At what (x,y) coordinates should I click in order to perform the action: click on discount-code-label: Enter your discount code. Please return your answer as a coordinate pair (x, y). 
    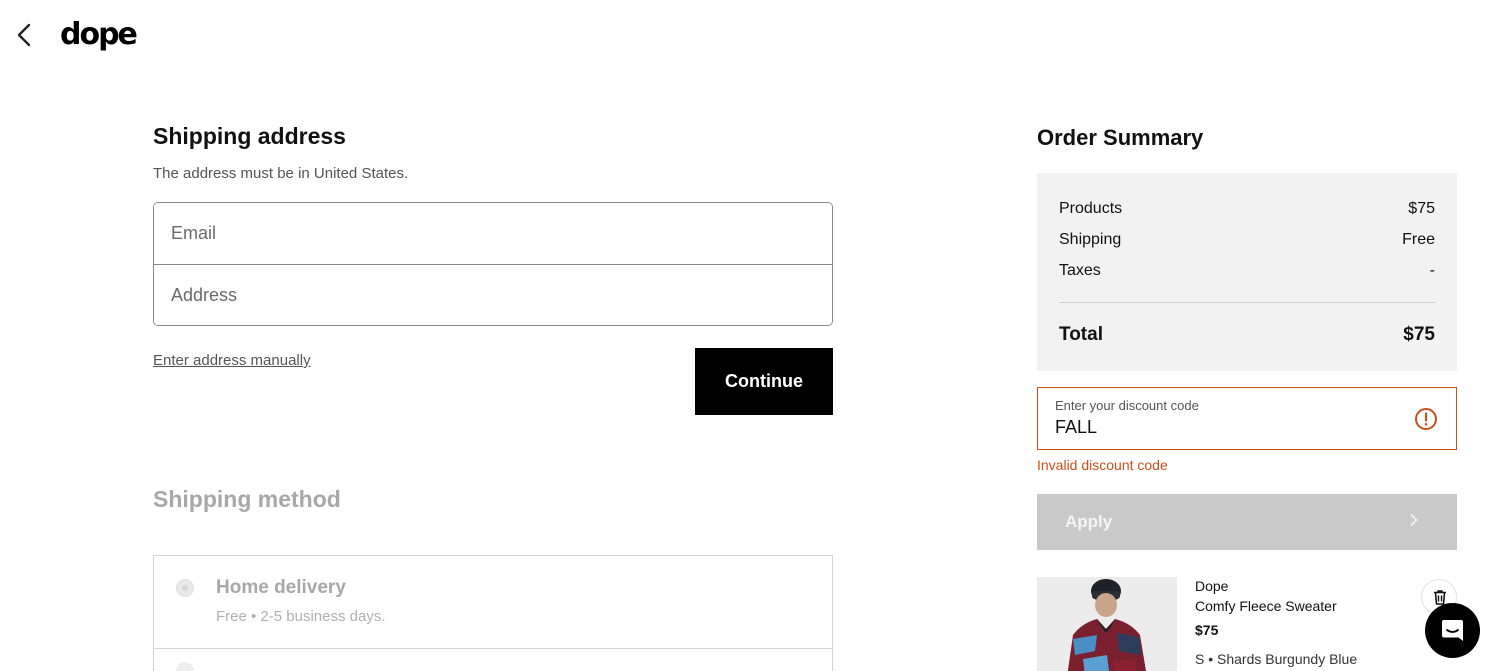
    Looking at the image, I should click on (1127, 405).